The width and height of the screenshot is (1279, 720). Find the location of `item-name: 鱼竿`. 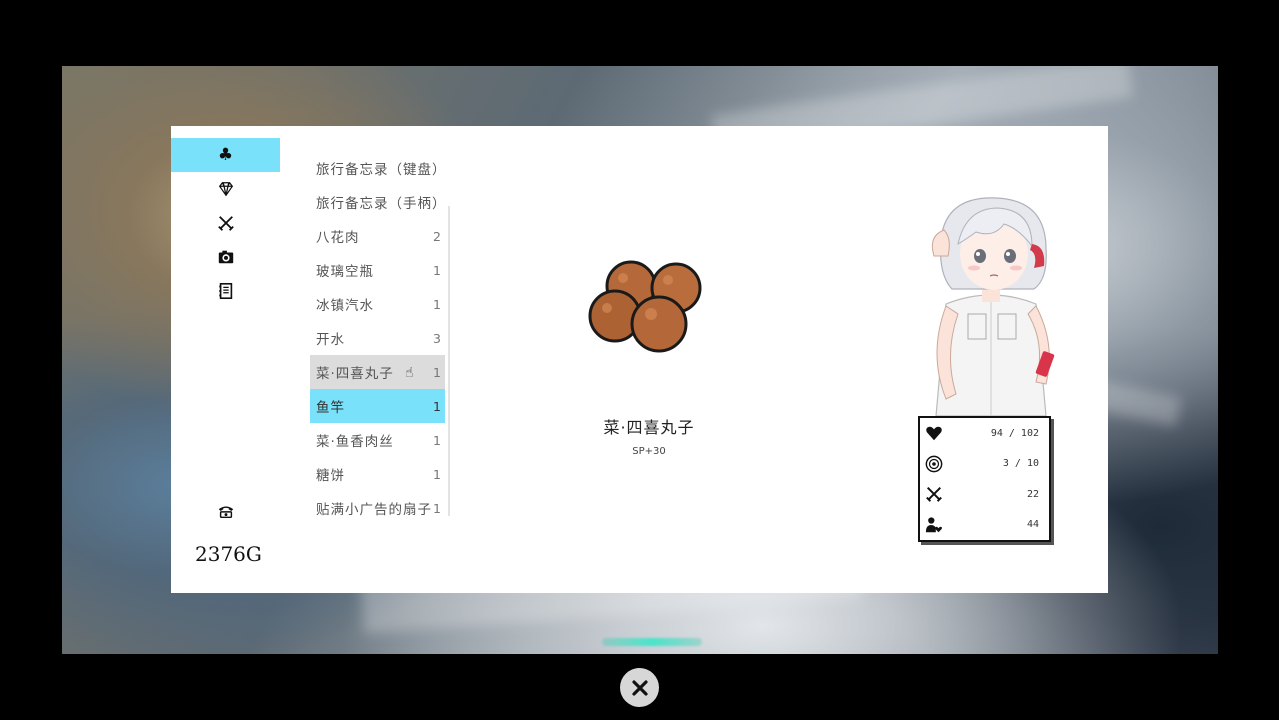

item-name: 鱼竿 is located at coordinates (330, 408).